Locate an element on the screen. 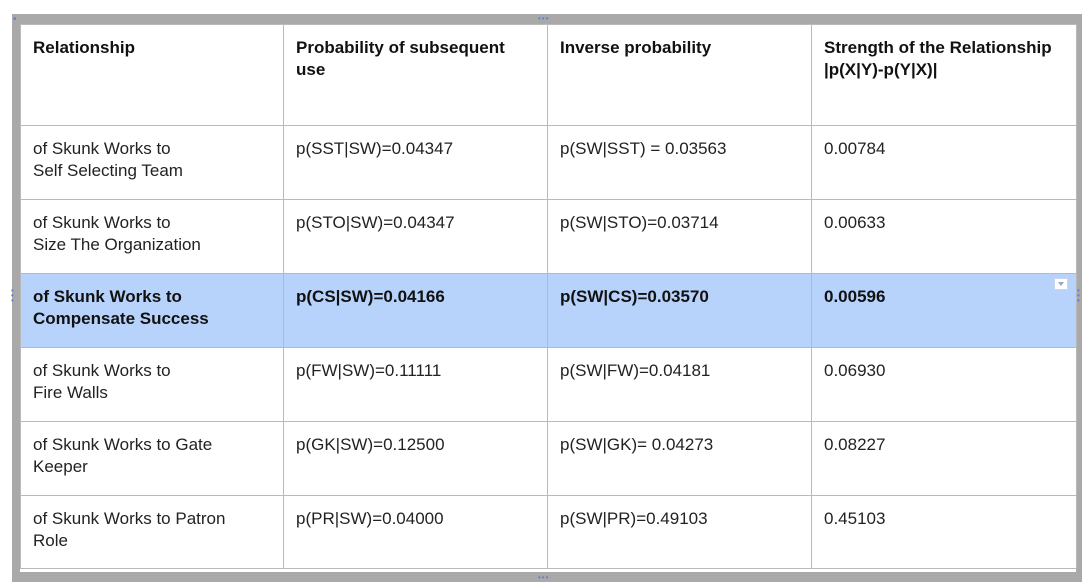  chevron-down-icon is located at coordinates (1061, 284).